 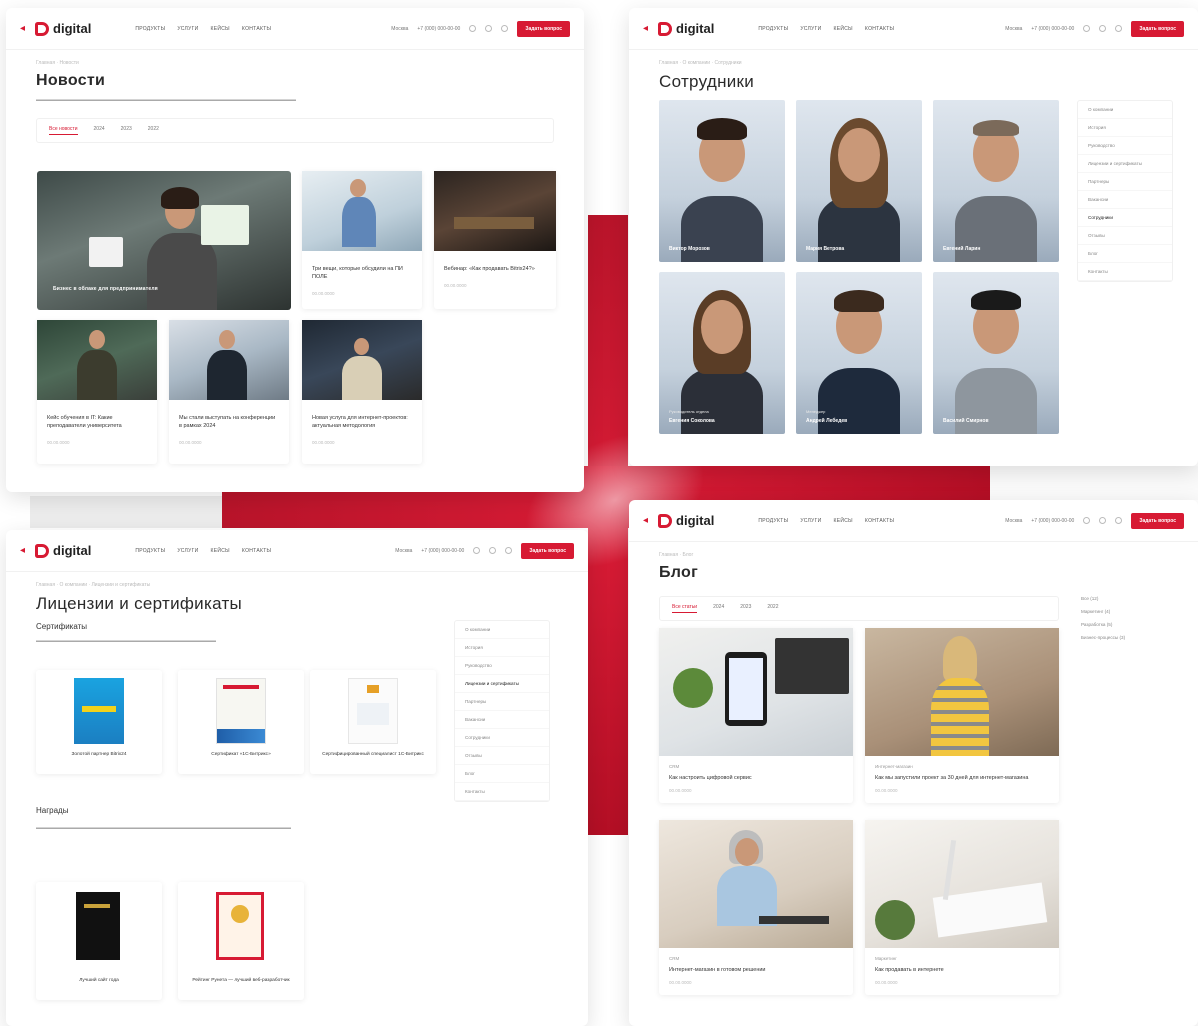 What do you see at coordinates (1125, 164) in the screenshot?
I see `sidebar-item: Лицензии и сертификаты` at bounding box center [1125, 164].